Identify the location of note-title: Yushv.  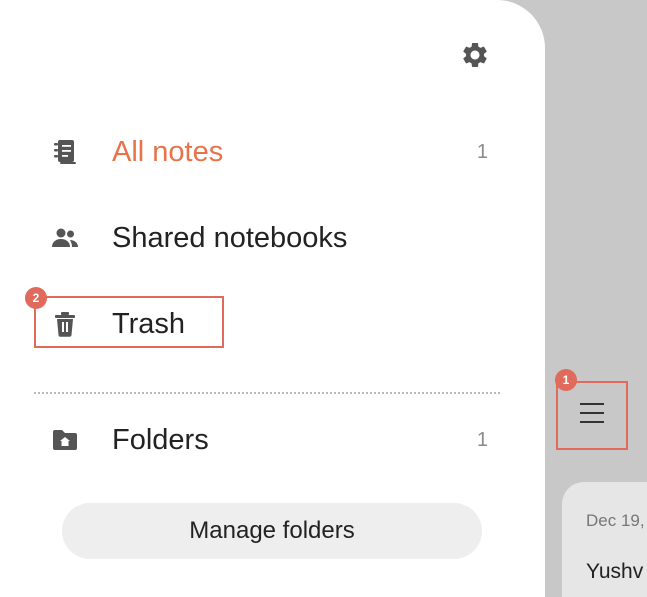
(615, 571).